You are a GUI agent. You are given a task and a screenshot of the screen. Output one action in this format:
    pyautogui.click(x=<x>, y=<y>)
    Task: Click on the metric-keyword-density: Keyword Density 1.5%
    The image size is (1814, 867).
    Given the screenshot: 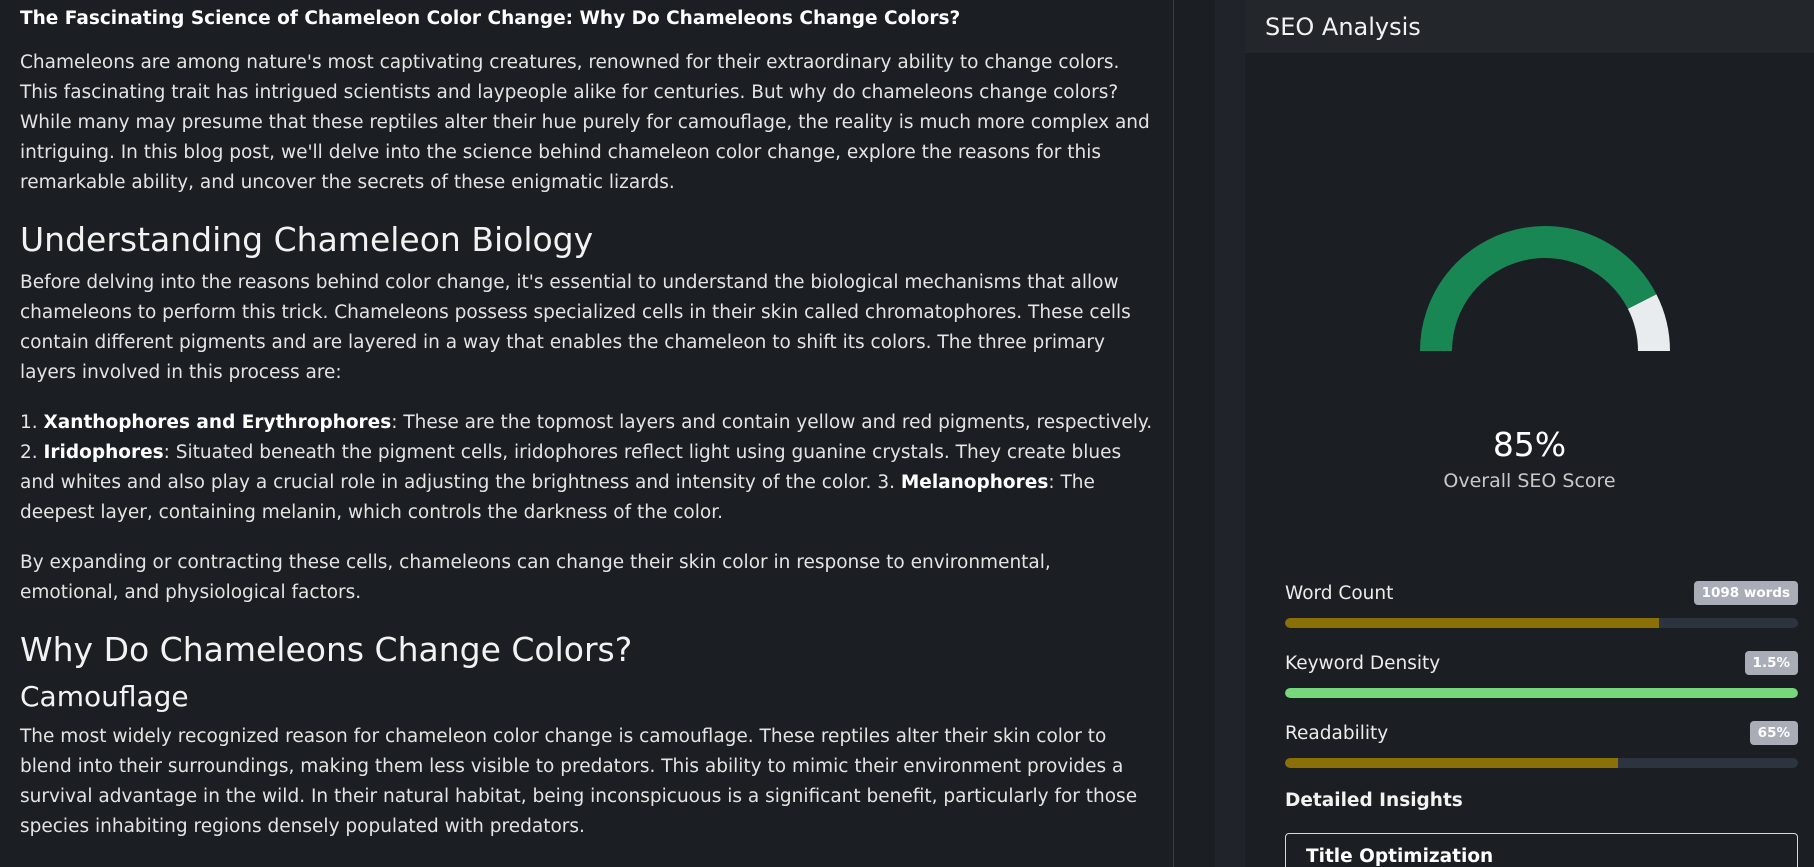 What is the action you would take?
    pyautogui.click(x=1541, y=674)
    